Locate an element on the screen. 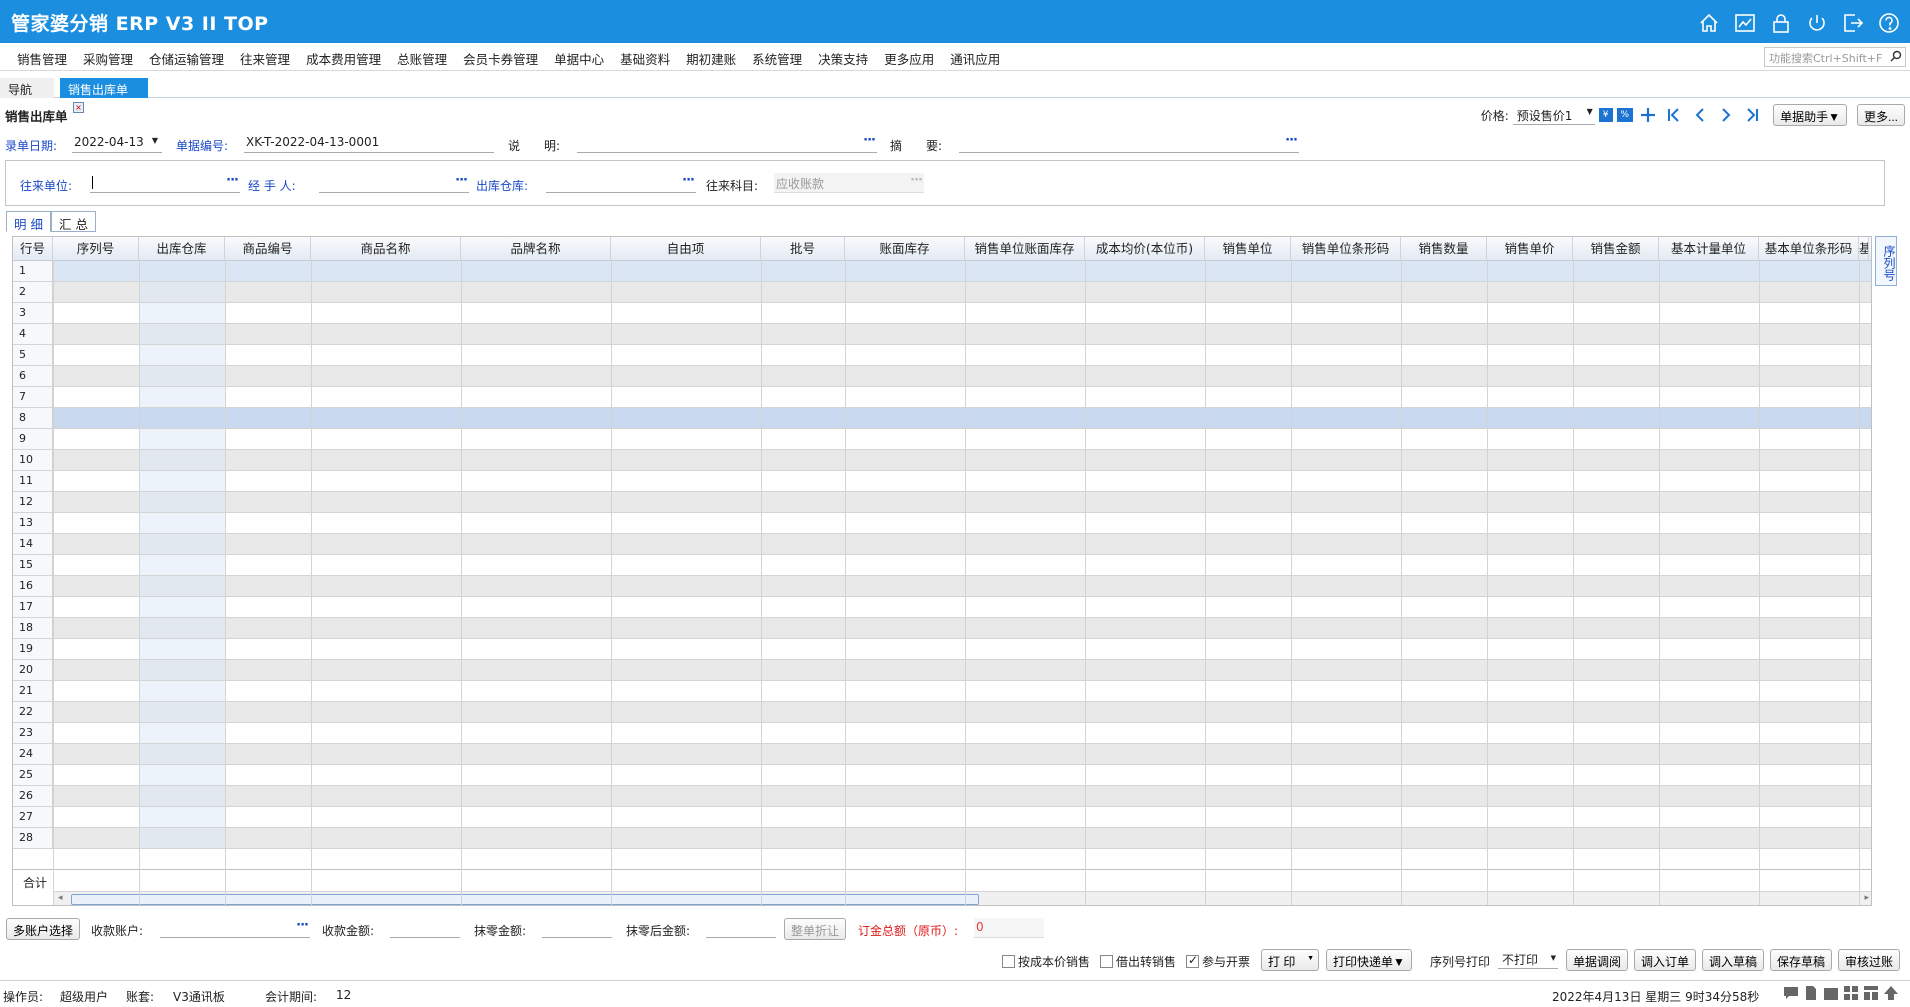 Image resolution: width=1910 pixels, height=1007 pixels. table-row: 20 is located at coordinates (942, 670).